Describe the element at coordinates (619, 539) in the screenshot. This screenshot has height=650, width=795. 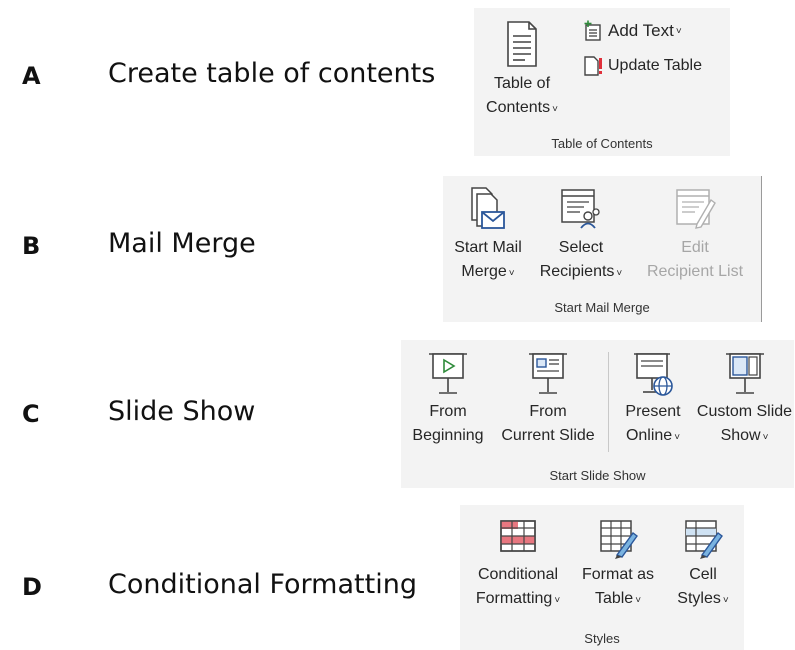
I see `format-as-table-icon` at that location.